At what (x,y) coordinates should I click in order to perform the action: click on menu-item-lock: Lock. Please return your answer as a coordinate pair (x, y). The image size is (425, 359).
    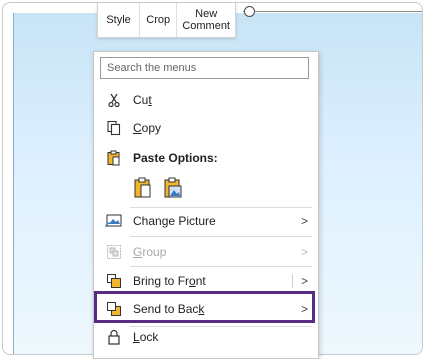
    Looking at the image, I should click on (206, 337).